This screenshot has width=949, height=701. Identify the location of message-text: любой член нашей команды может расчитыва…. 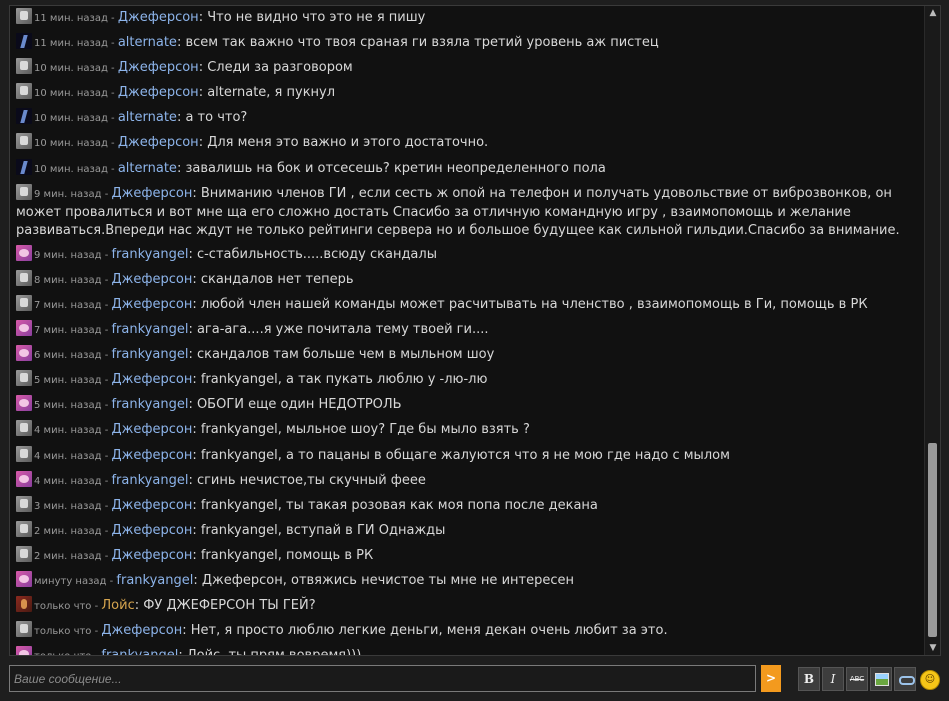
(534, 304).